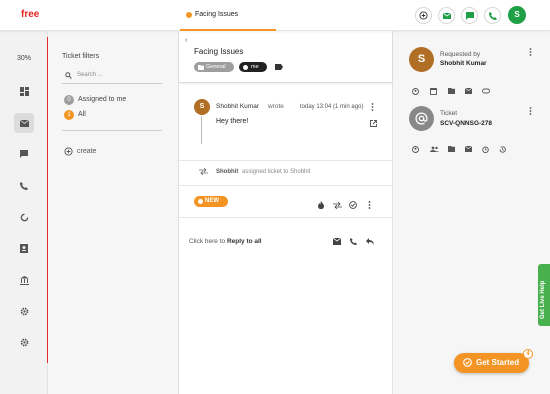  What do you see at coordinates (373, 123) in the screenshot?
I see `open-external-icon` at bounding box center [373, 123].